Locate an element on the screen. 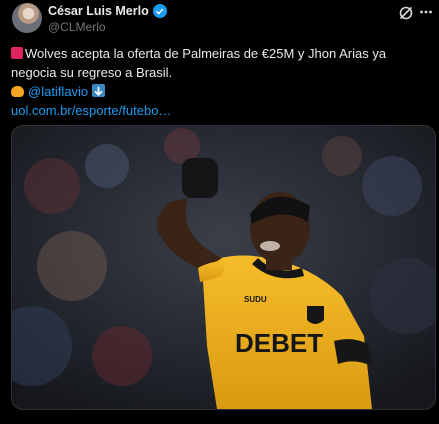  shirt-sponsor: DEBET is located at coordinates (279, 343).